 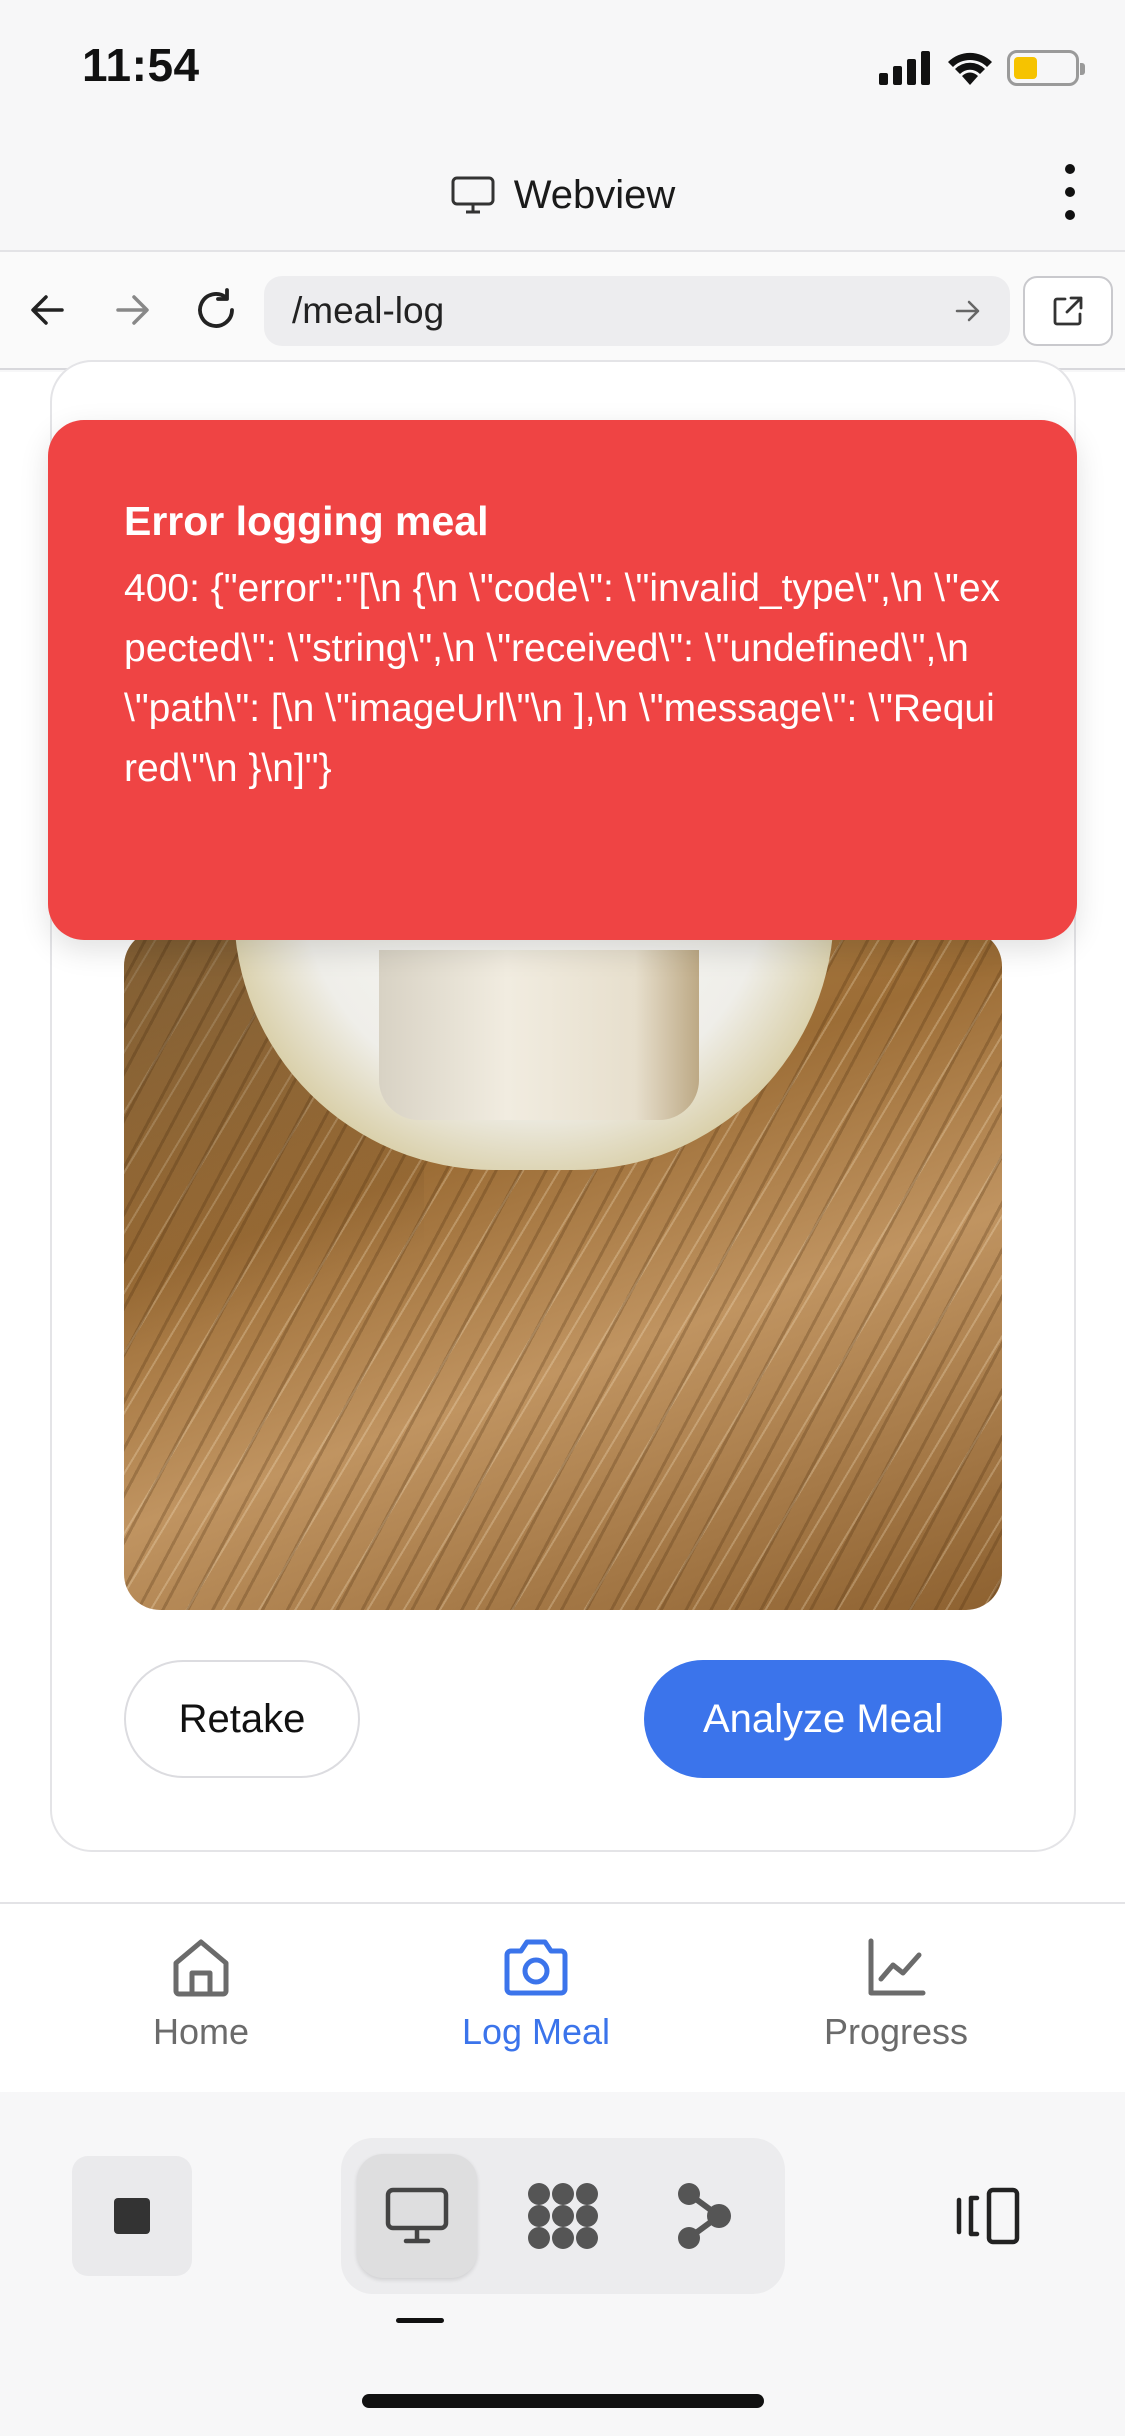 I want to click on tab-label-log-meal: Log Meal, so click(x=536, y=2031).